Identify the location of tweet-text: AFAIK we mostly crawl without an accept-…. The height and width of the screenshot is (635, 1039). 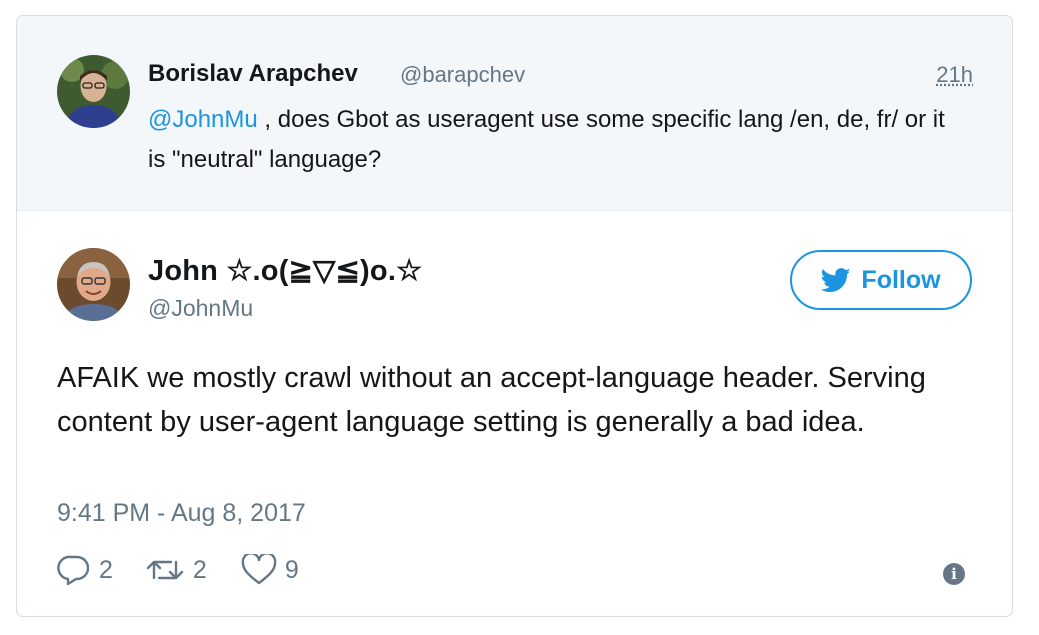
(491, 400).